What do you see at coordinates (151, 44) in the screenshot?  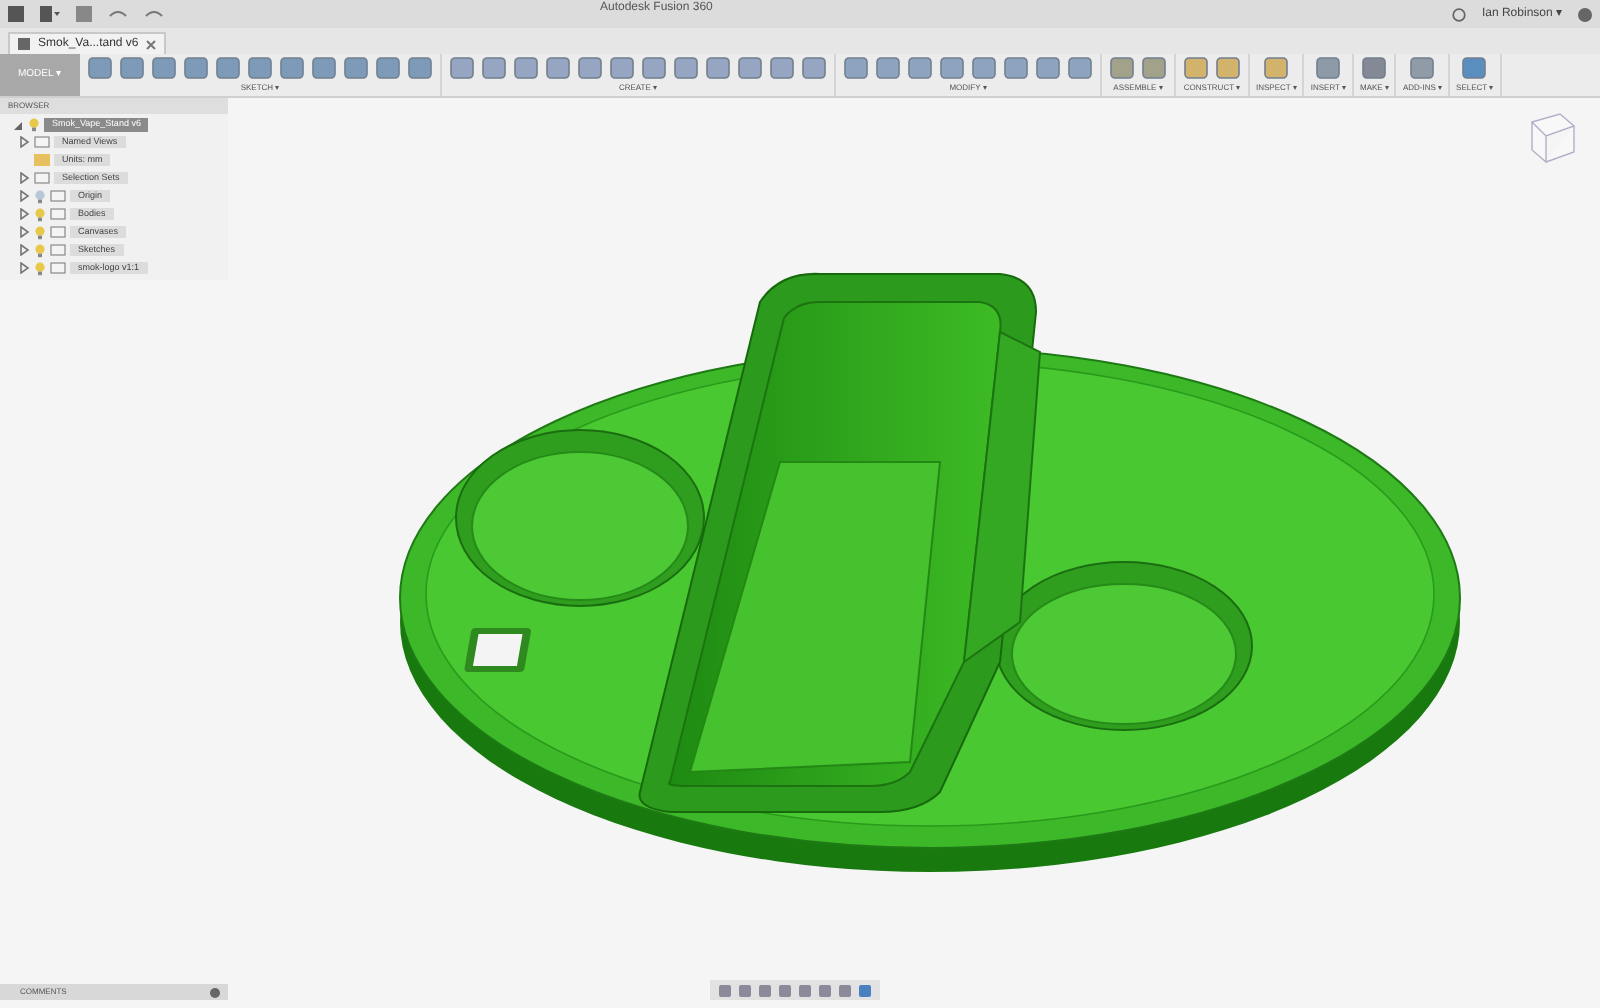 I see `close-icon` at bounding box center [151, 44].